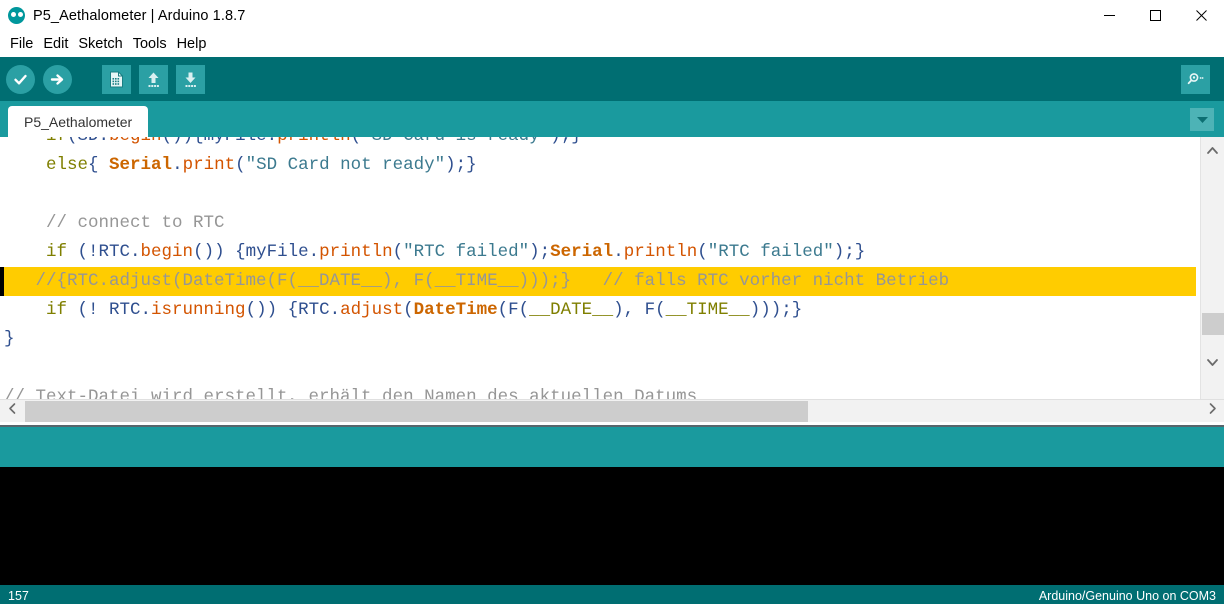 The height and width of the screenshot is (606, 1224). I want to click on chevron-down-icon, so click(1212, 363).